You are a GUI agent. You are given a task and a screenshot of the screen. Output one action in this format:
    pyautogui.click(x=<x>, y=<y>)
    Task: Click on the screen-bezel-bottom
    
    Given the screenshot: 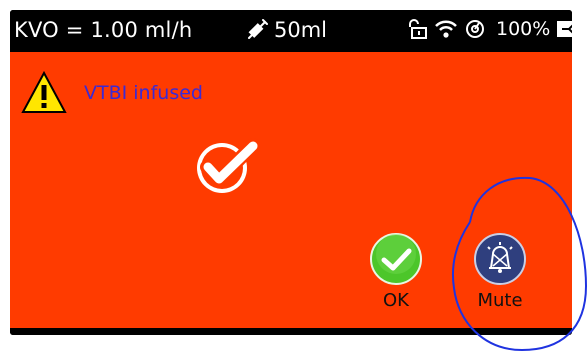 What is the action you would take?
    pyautogui.click(x=291, y=331)
    